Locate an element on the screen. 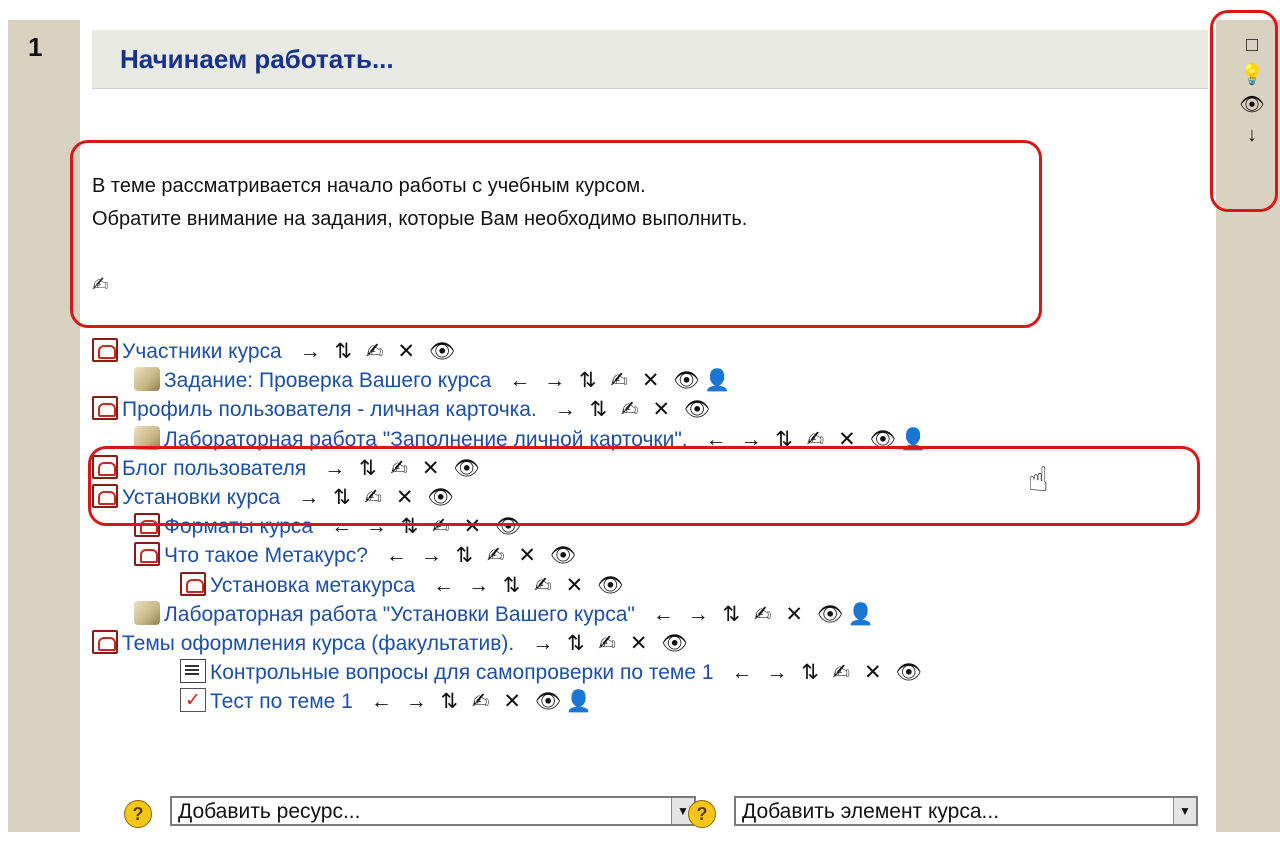 The width and height of the screenshot is (1280, 852). item-link: Задание: Проверка Вашего курса is located at coordinates (327, 381).